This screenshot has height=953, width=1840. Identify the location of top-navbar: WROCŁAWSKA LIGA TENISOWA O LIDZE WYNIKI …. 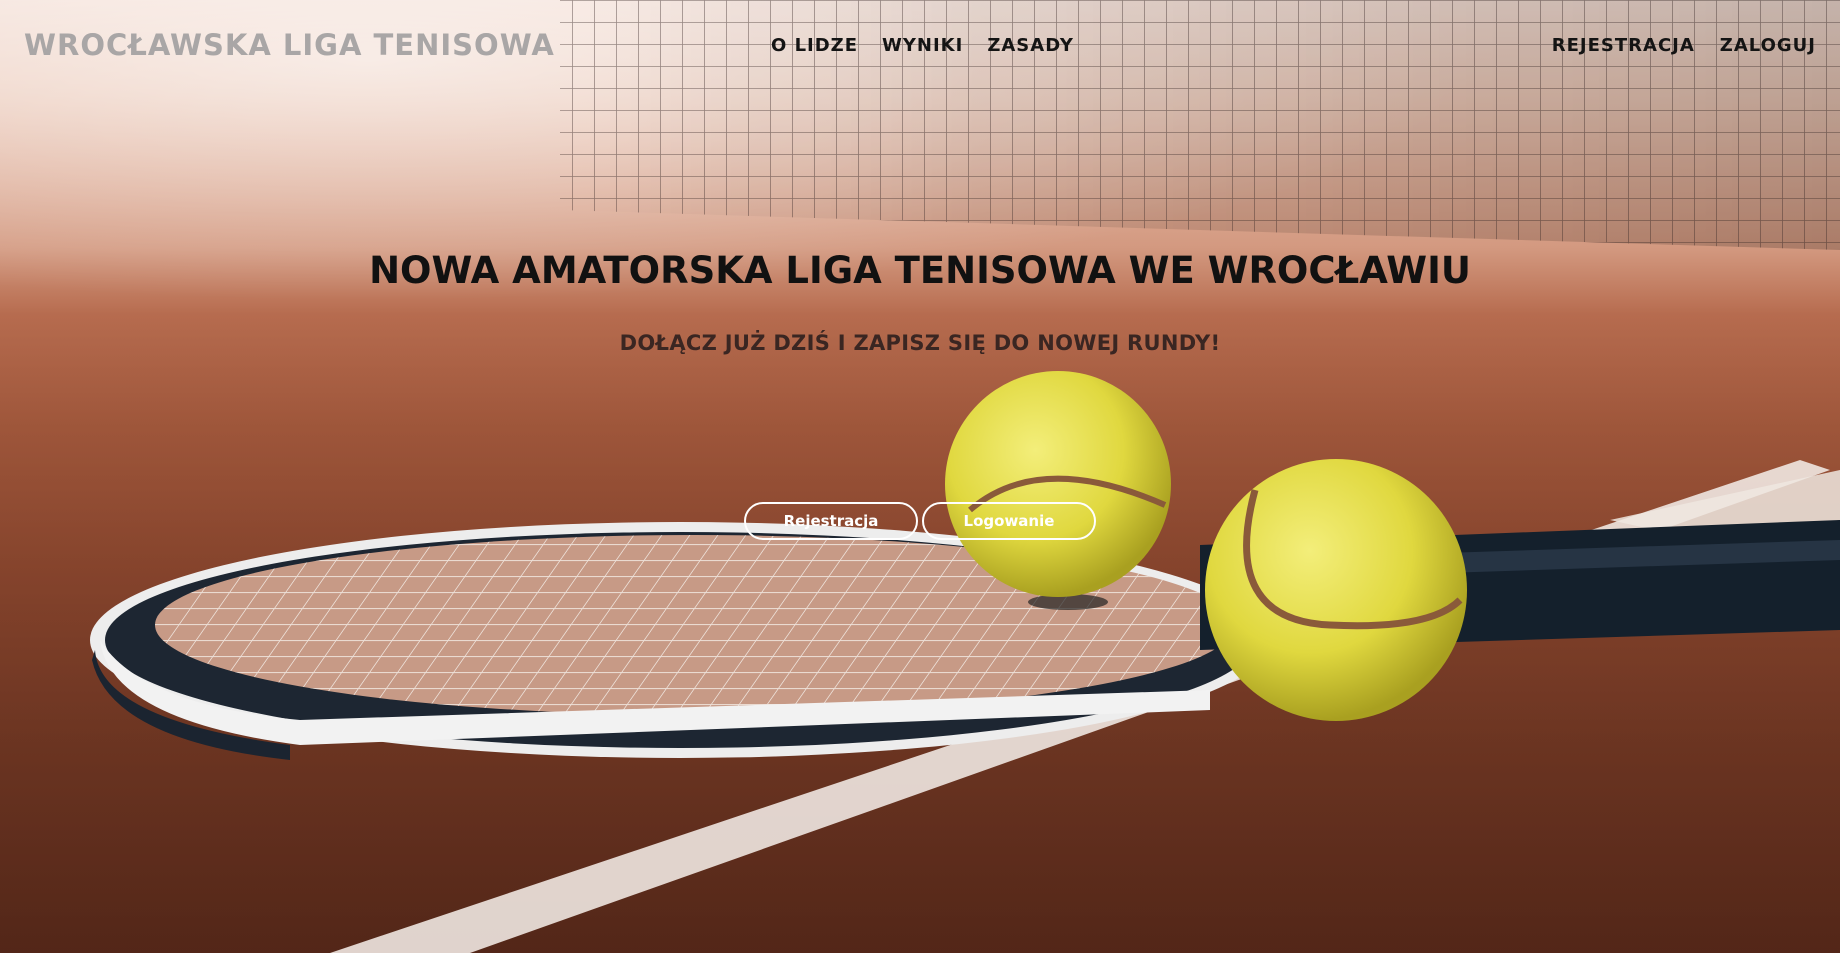
(920, 47).